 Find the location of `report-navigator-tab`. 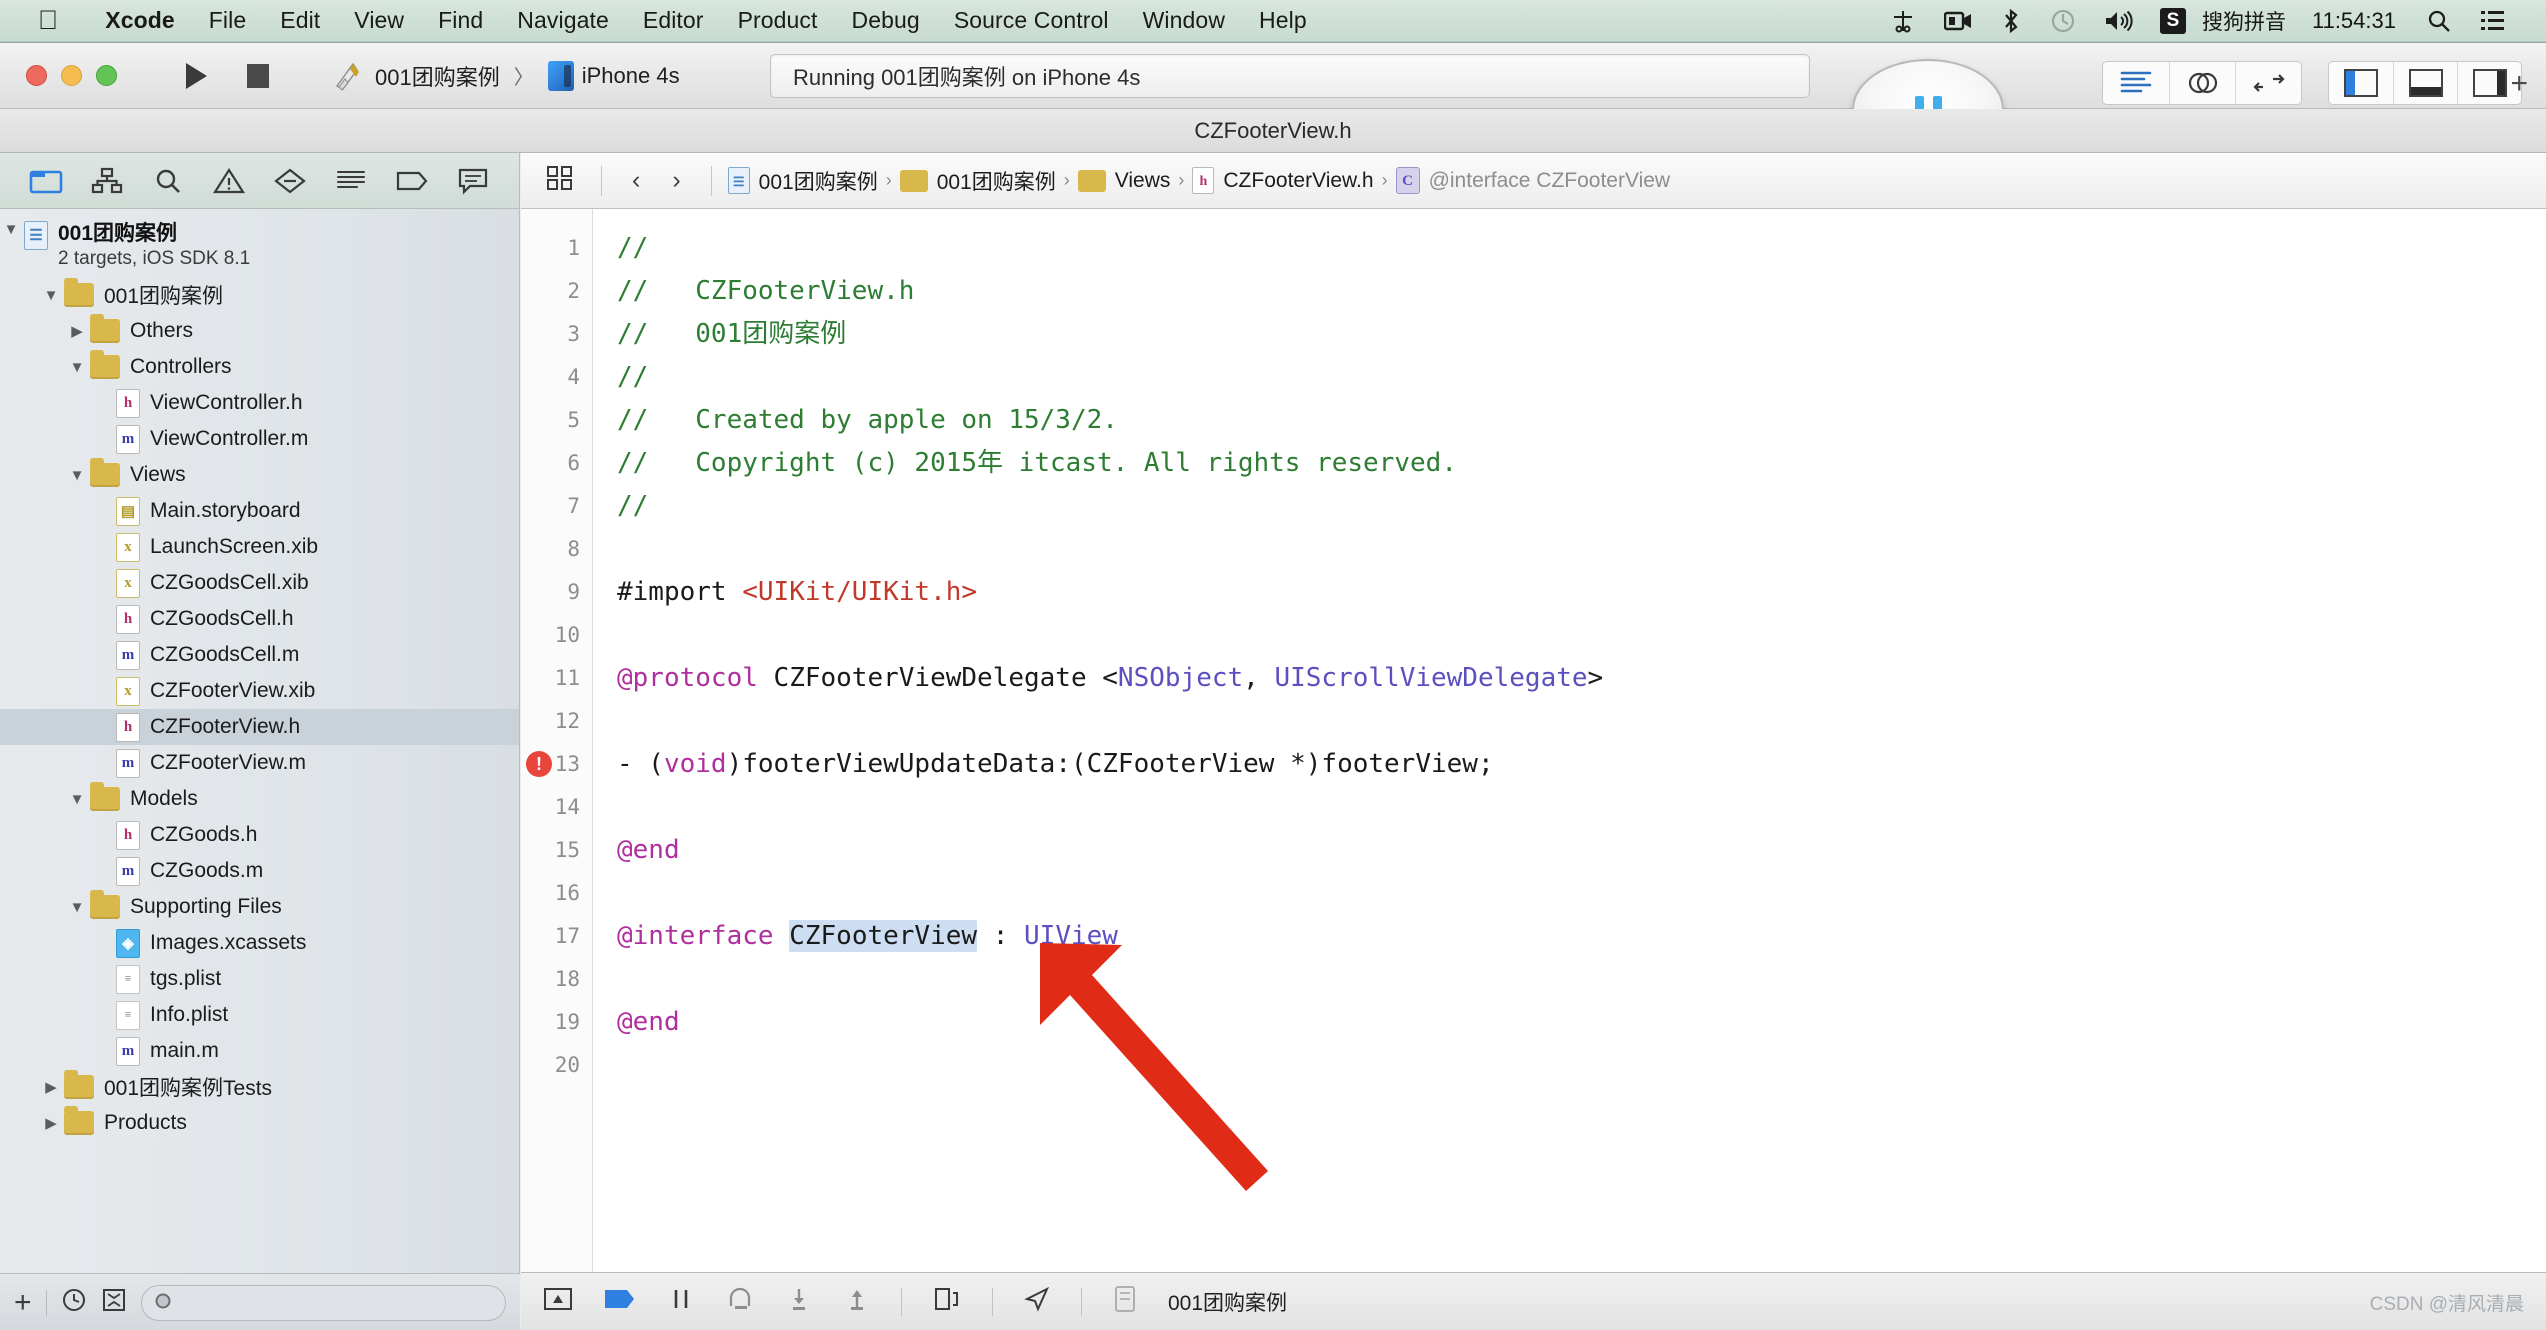

report-navigator-tab is located at coordinates (351, 181).